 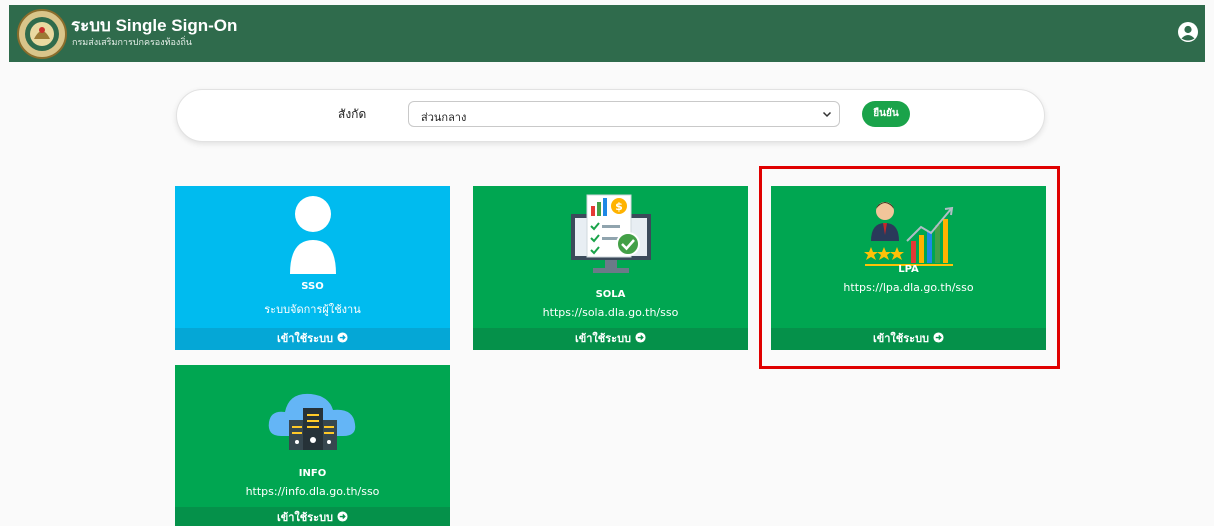 I want to click on monitor-checklist-icon: $, so click(x=611, y=233).